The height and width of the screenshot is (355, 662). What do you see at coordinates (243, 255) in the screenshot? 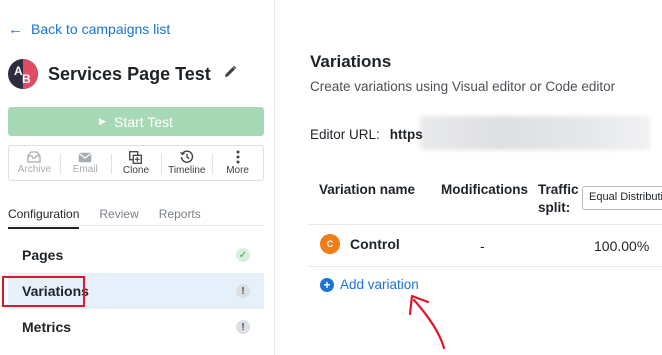
I see `check-icon: ✓` at bounding box center [243, 255].